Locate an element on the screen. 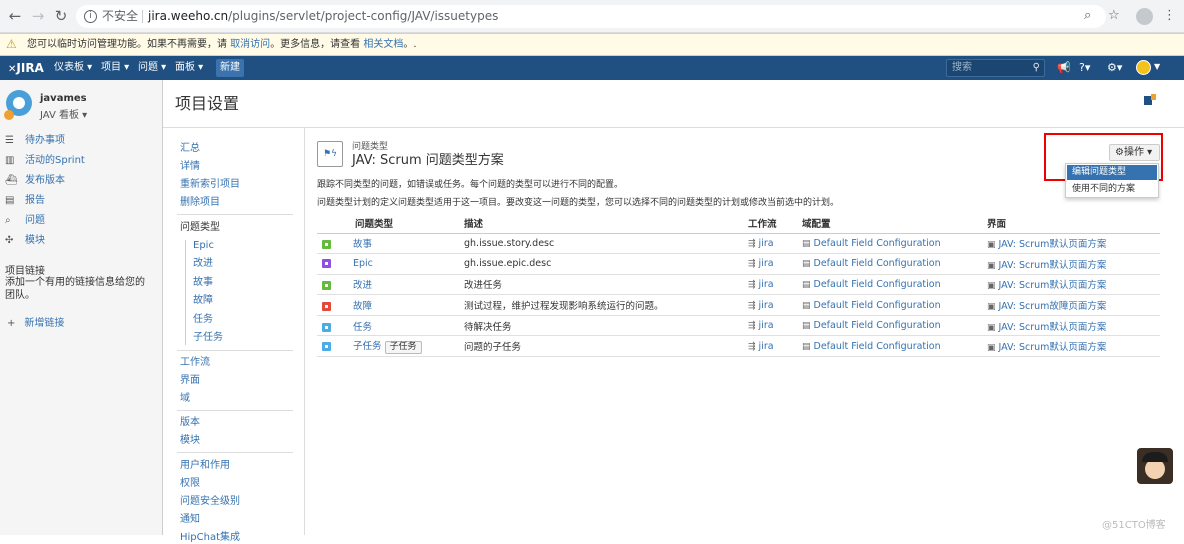 The height and width of the screenshot is (544, 1184). settings-nav-versions: 版本 is located at coordinates (190, 423).